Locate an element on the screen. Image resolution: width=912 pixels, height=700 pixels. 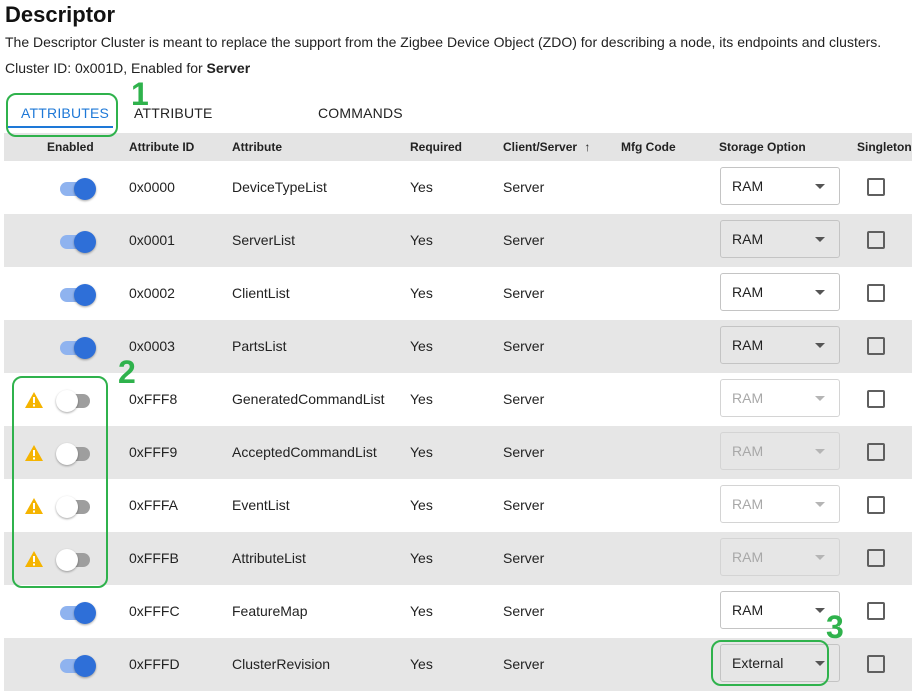
attribute-name-cell: ClientList is located at coordinates (261, 293).